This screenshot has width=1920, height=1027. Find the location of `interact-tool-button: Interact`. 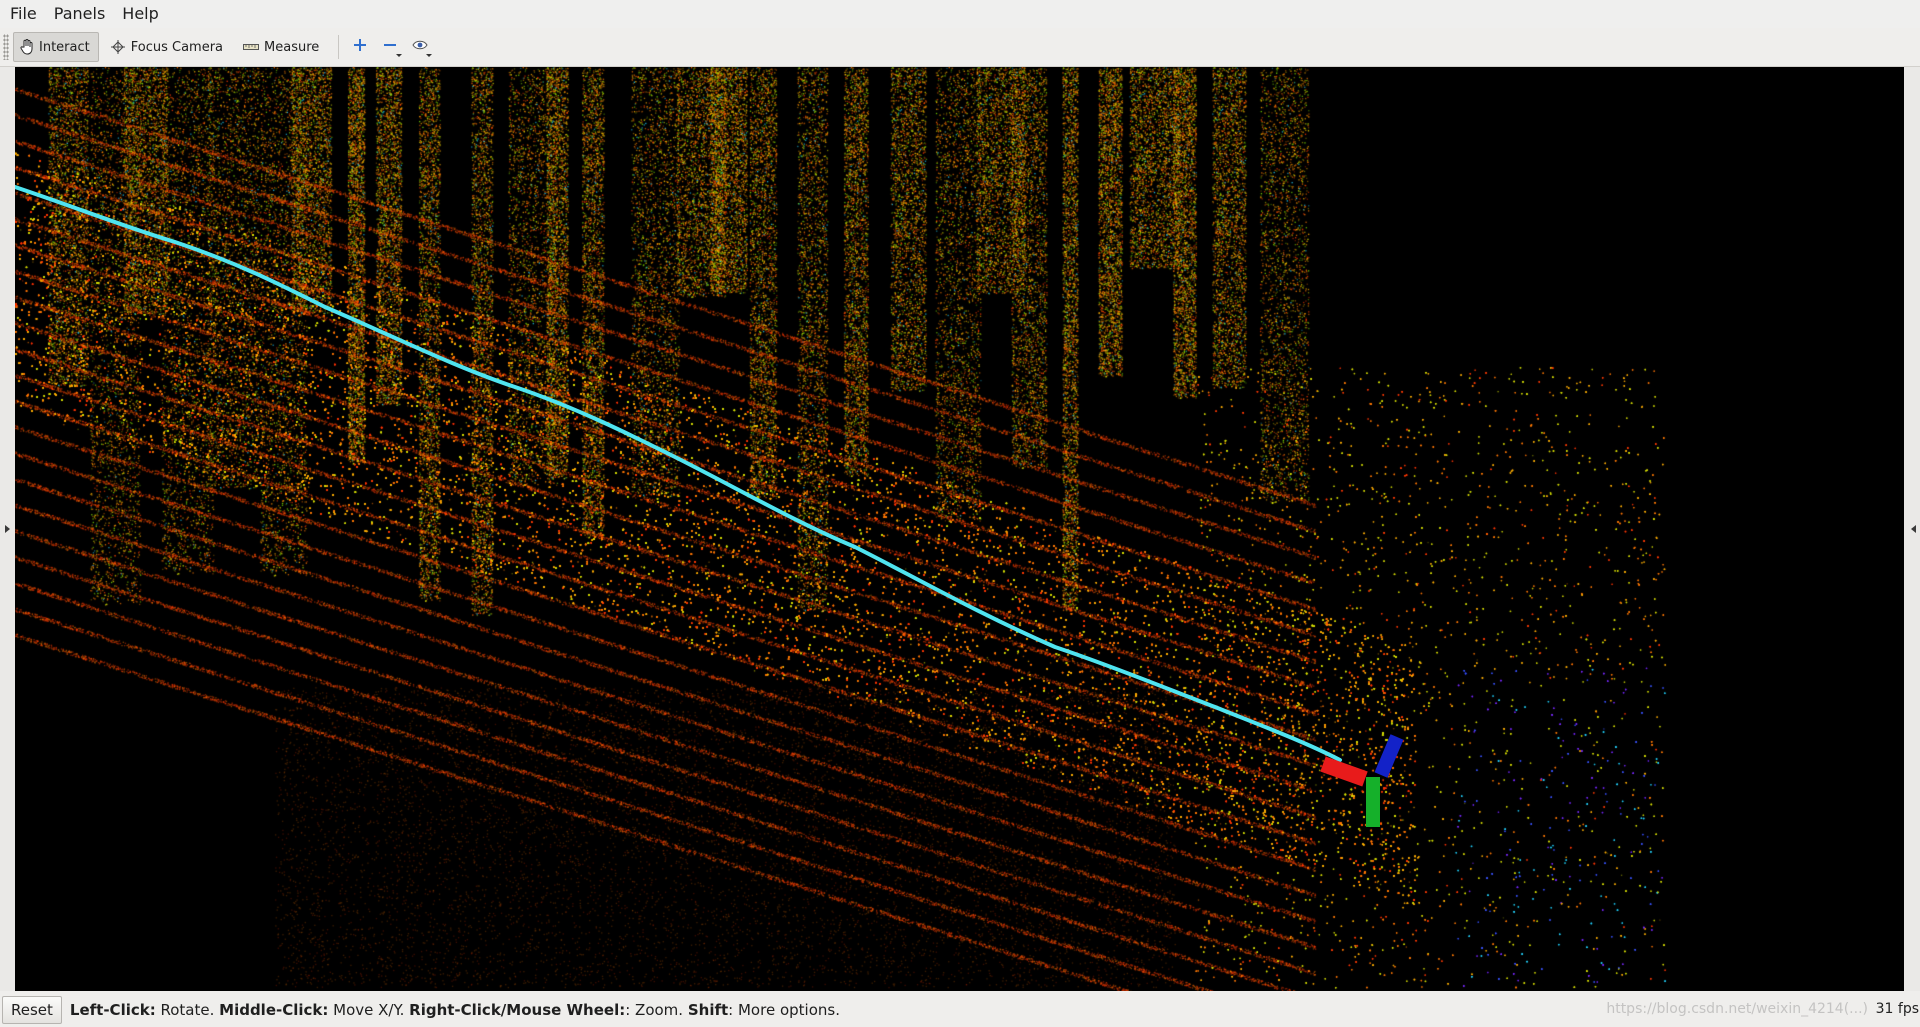

interact-tool-button: Interact is located at coordinates (56, 47).